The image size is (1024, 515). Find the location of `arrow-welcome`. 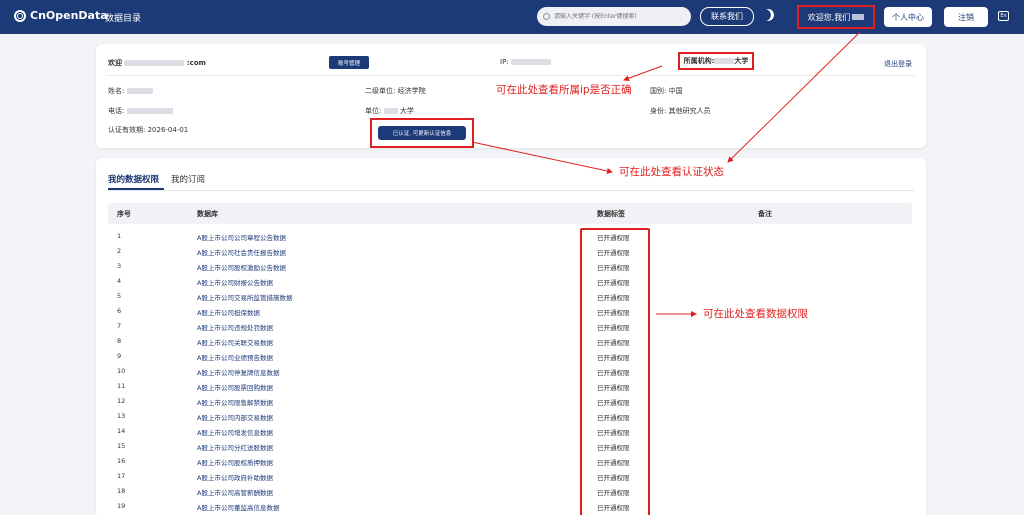

arrow-welcome is located at coordinates (794, 97).